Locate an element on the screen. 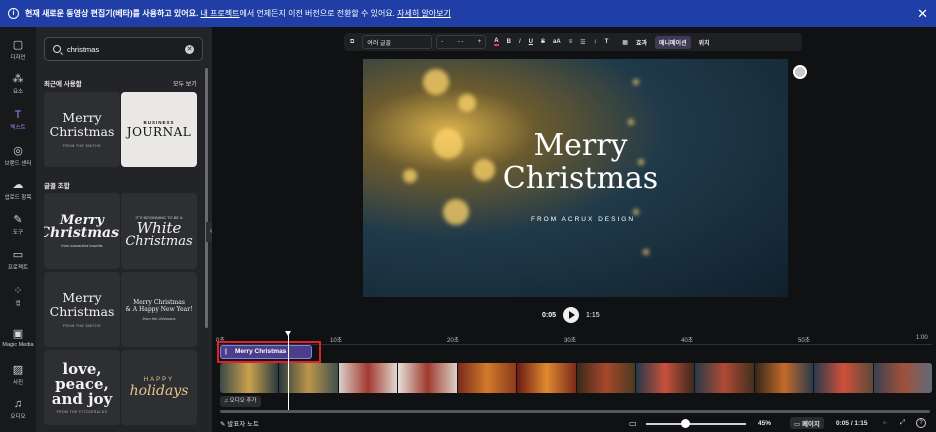 This screenshot has height=432, width=936. rail-apps: ⁘ 앱 is located at coordinates (18, 296).